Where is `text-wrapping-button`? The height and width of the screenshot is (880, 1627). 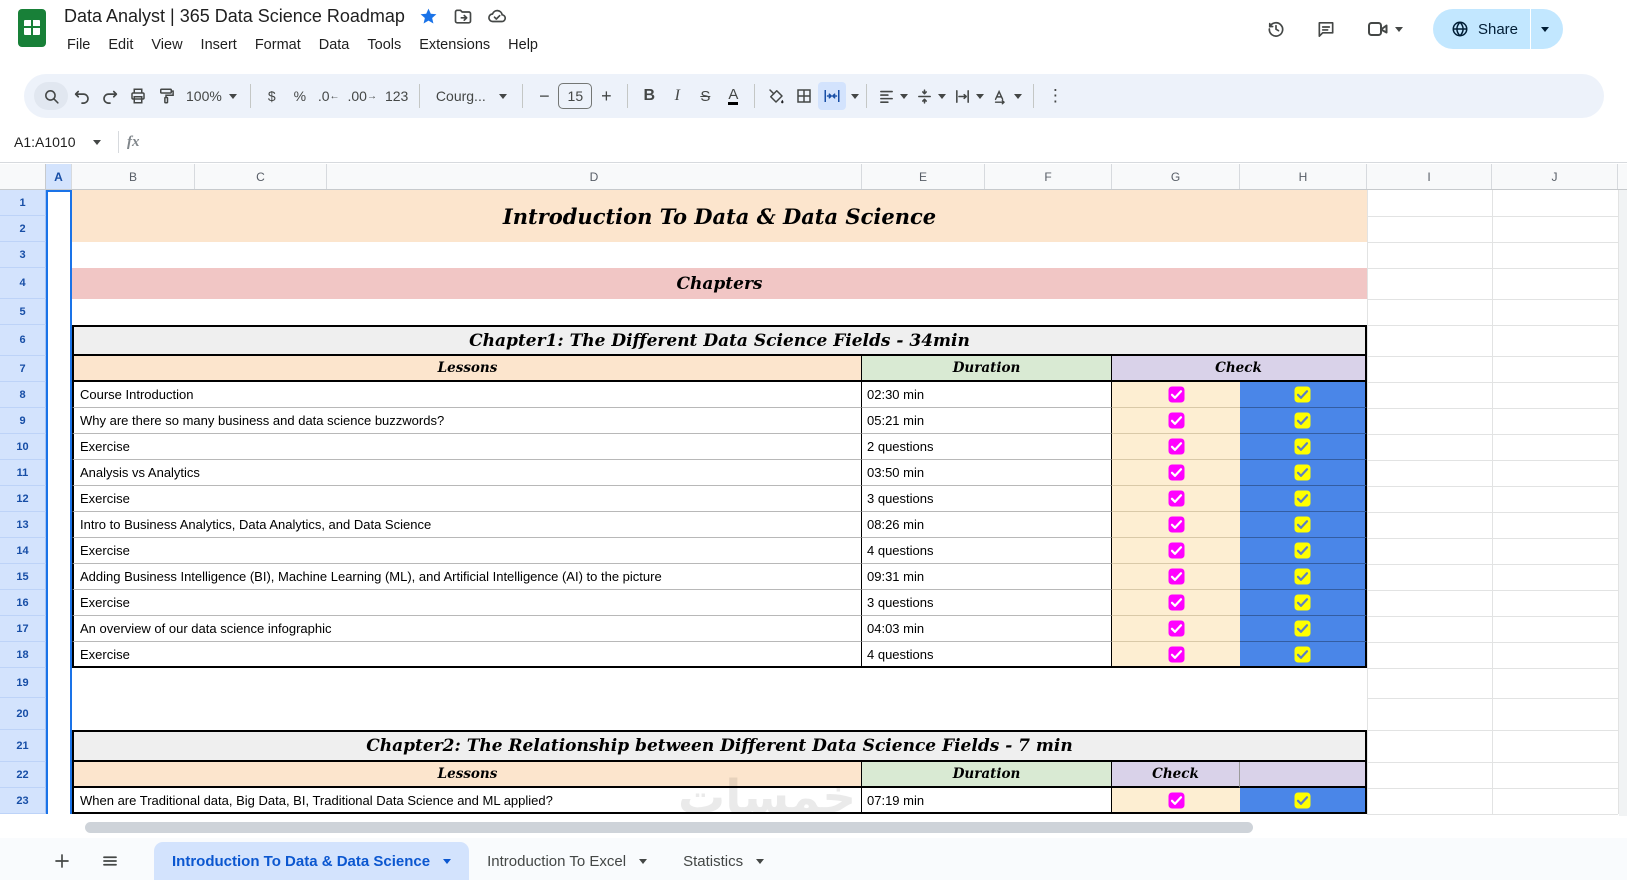 text-wrapping-button is located at coordinates (969, 96).